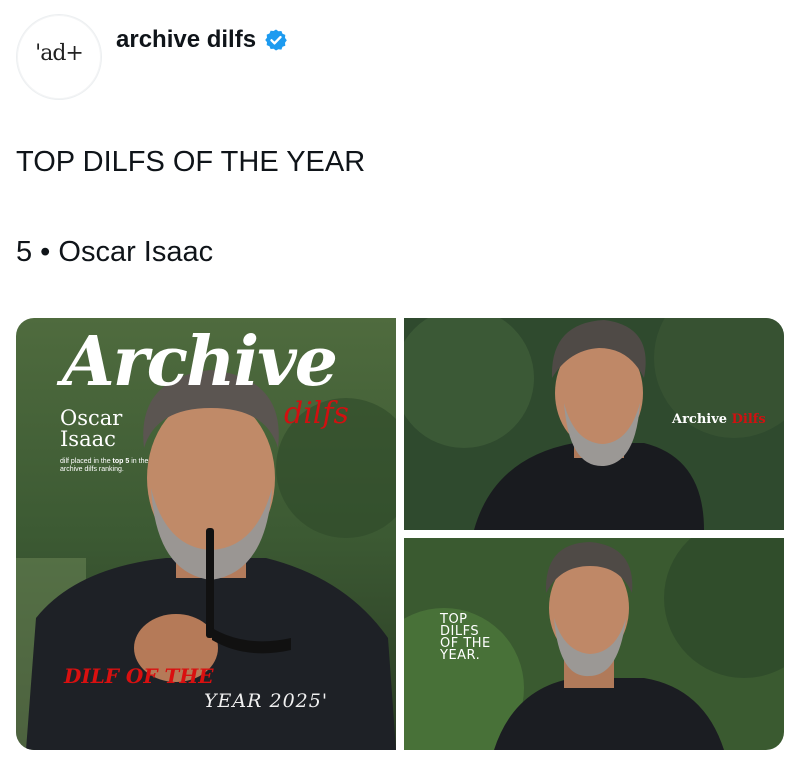  What do you see at coordinates (115, 252) in the screenshot?
I see `tweet-text-ranking: 5 • Oscar Isaac` at bounding box center [115, 252].